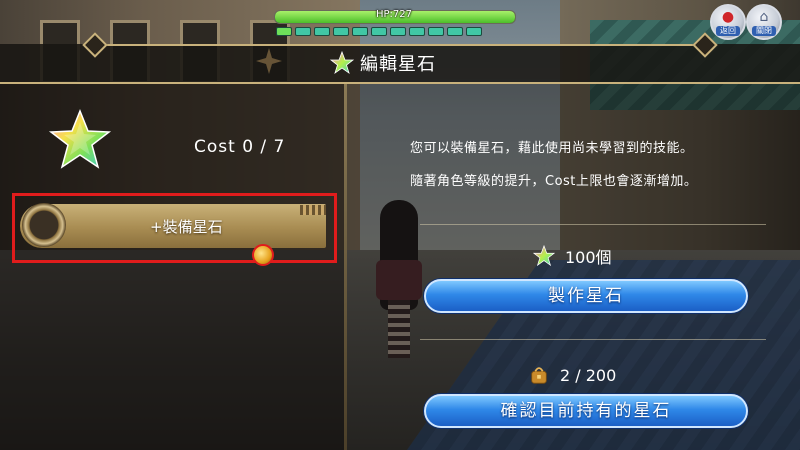  What do you see at coordinates (588, 257) in the screenshot?
I see `stone-count: 100個` at bounding box center [588, 257].